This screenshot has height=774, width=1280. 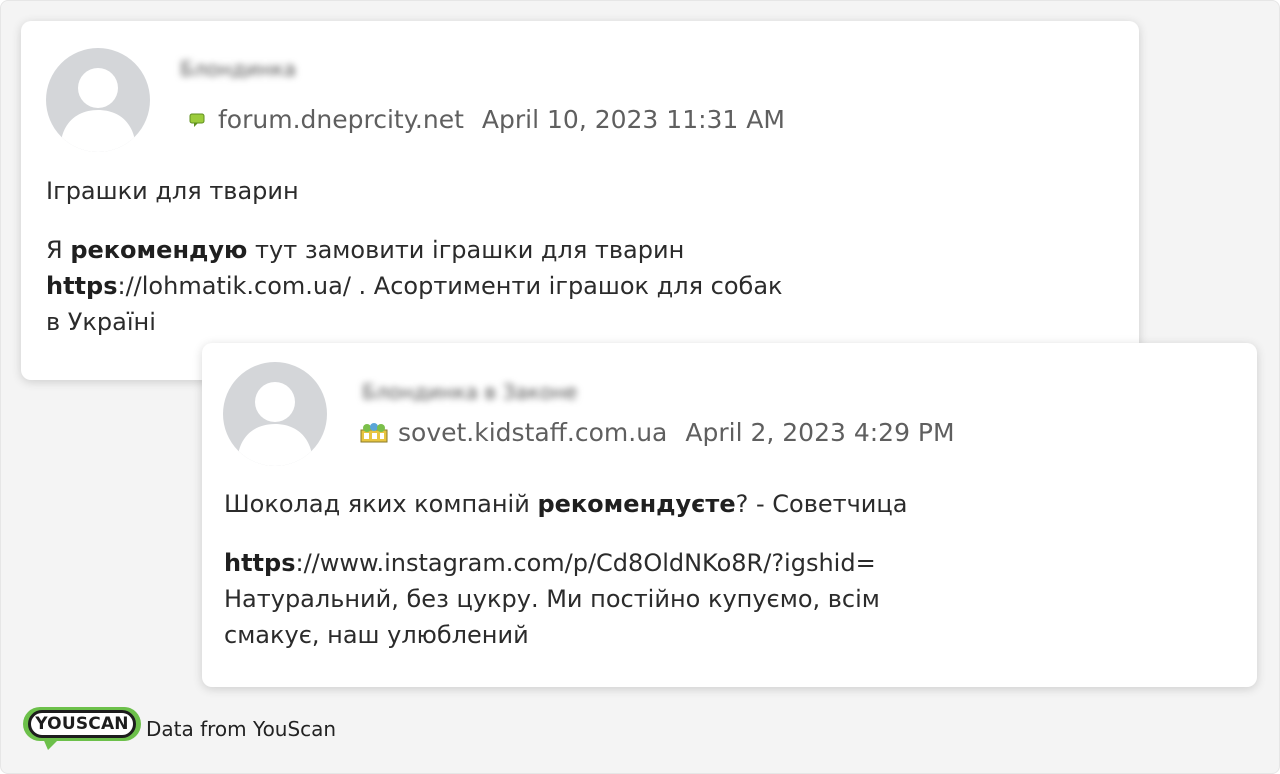 What do you see at coordinates (469, 392) in the screenshot?
I see `author-name: Блондинка в Законе` at bounding box center [469, 392].